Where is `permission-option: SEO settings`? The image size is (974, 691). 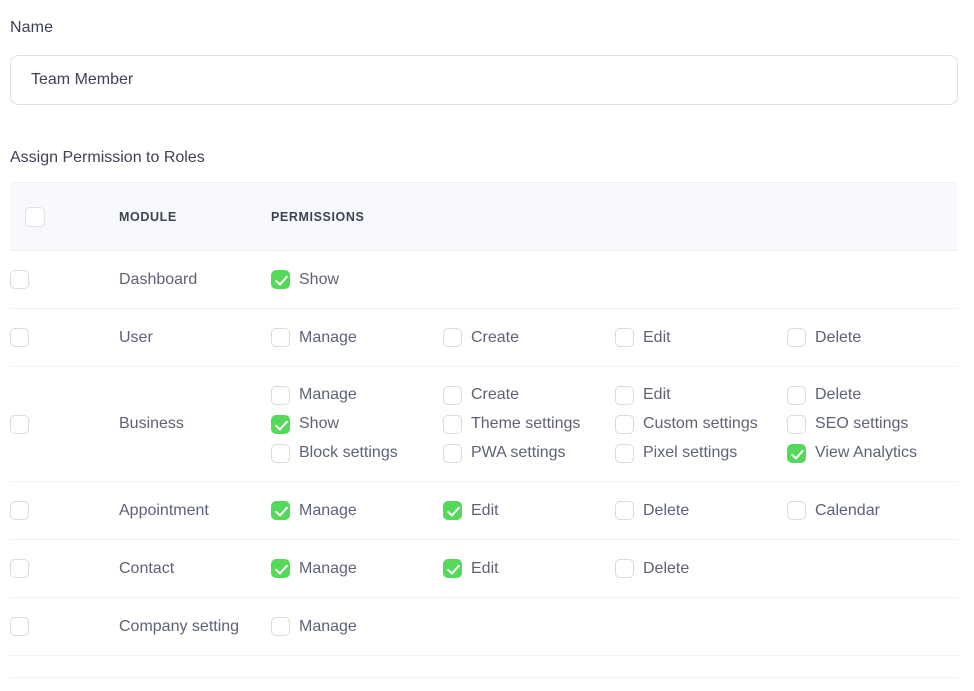 permission-option: SEO settings is located at coordinates (873, 424).